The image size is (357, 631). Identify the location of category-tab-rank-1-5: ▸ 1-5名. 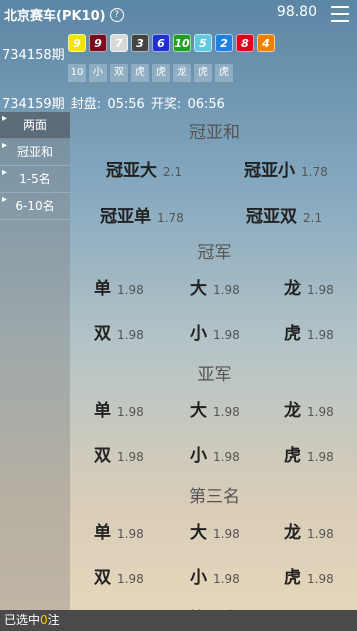
(35, 179).